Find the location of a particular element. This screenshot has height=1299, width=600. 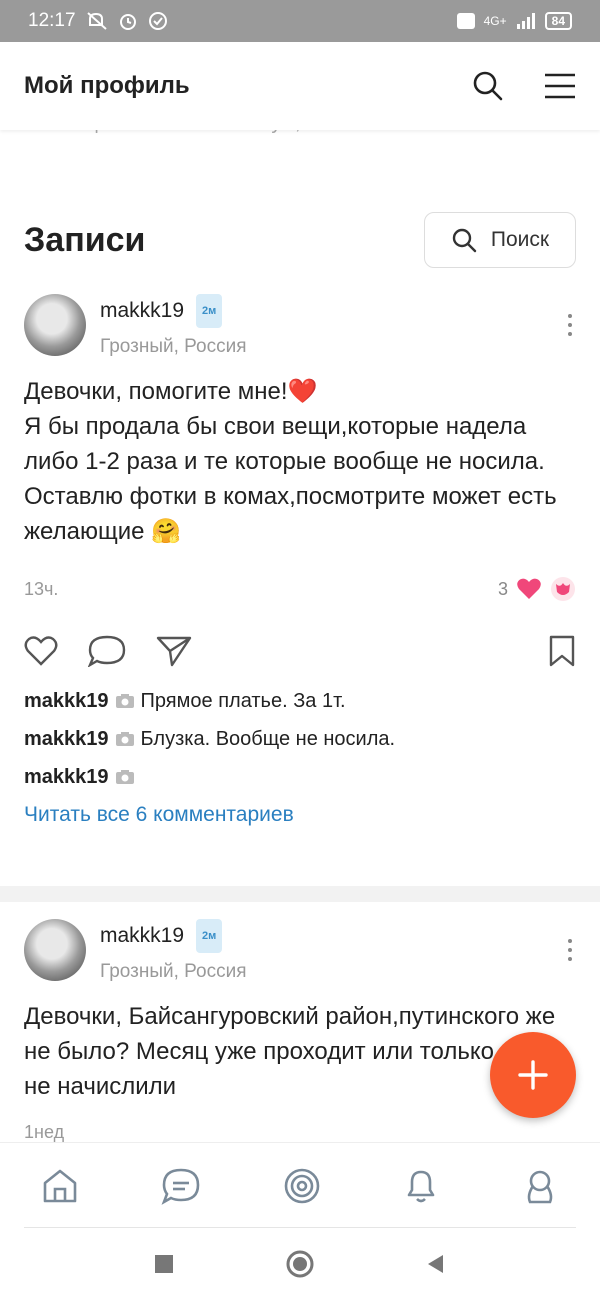

comment-item: makkk19 Прямое платье. За 1т. is located at coordinates (300, 701).